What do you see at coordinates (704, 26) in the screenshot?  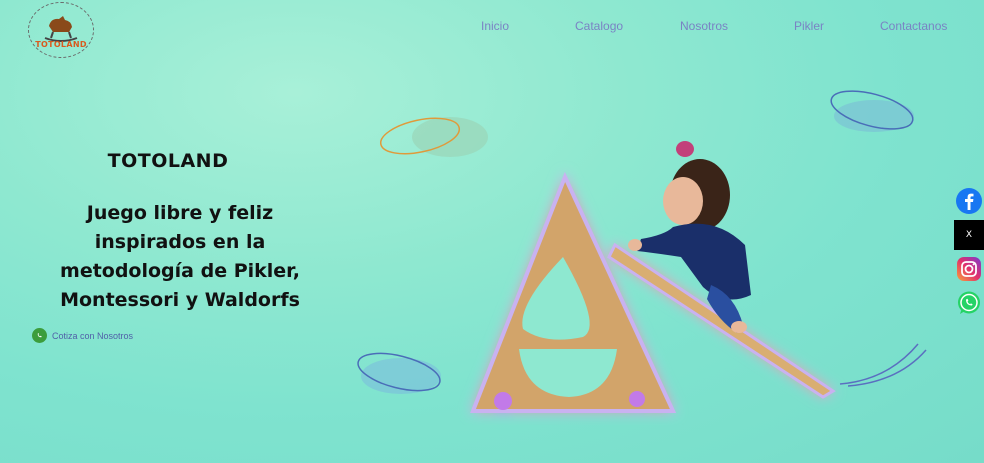 I see `nav-nosotros: Nosotros` at bounding box center [704, 26].